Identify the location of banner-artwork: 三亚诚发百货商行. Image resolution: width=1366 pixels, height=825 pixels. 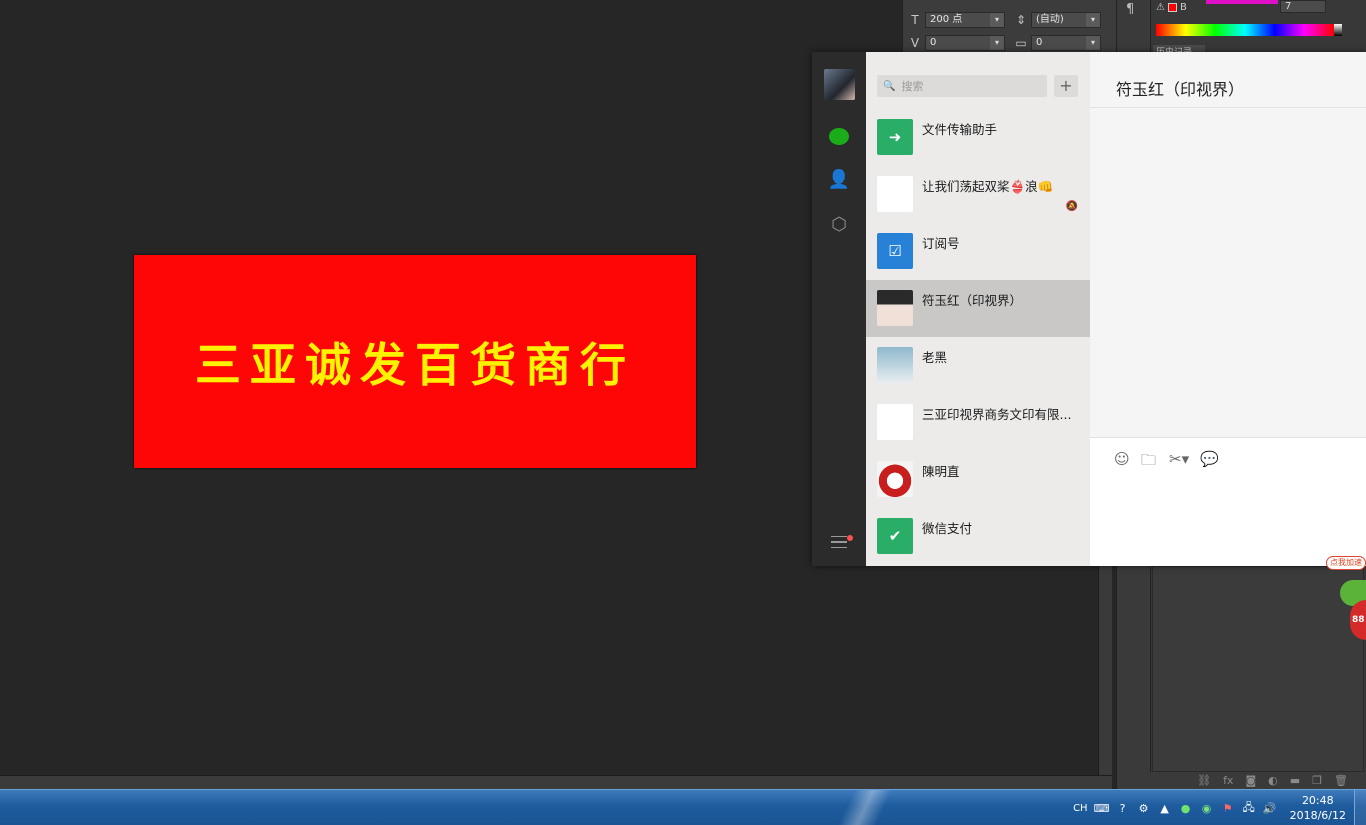
(415, 361).